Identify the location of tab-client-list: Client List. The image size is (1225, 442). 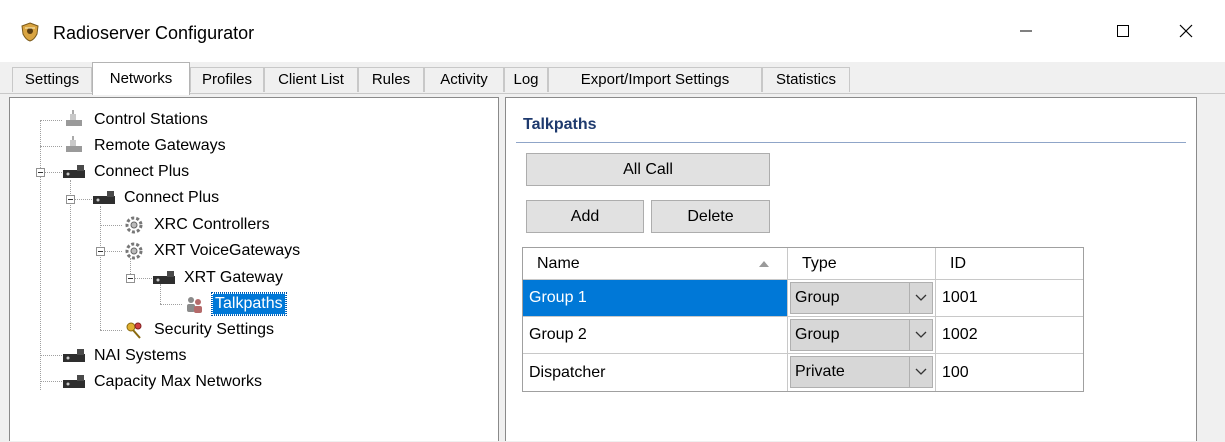
(311, 79).